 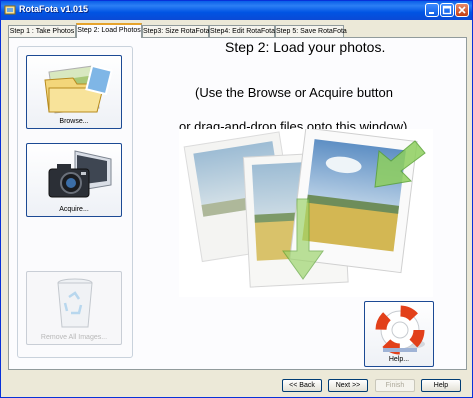 I want to click on lifebuoy-icon, so click(x=400, y=330).